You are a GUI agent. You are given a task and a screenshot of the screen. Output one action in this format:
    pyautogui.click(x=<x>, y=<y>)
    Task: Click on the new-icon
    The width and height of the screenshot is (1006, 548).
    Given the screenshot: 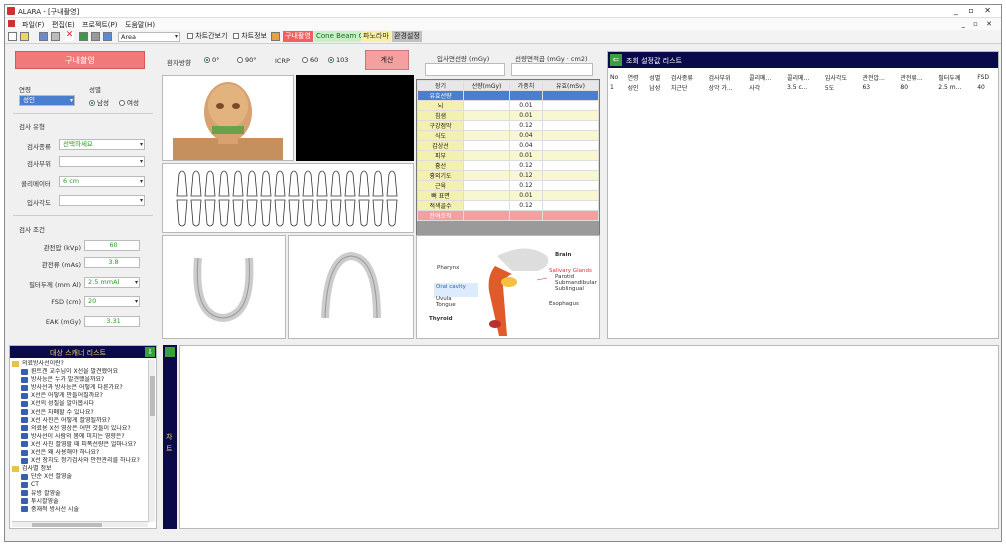 What is the action you would take?
    pyautogui.click(x=12, y=36)
    